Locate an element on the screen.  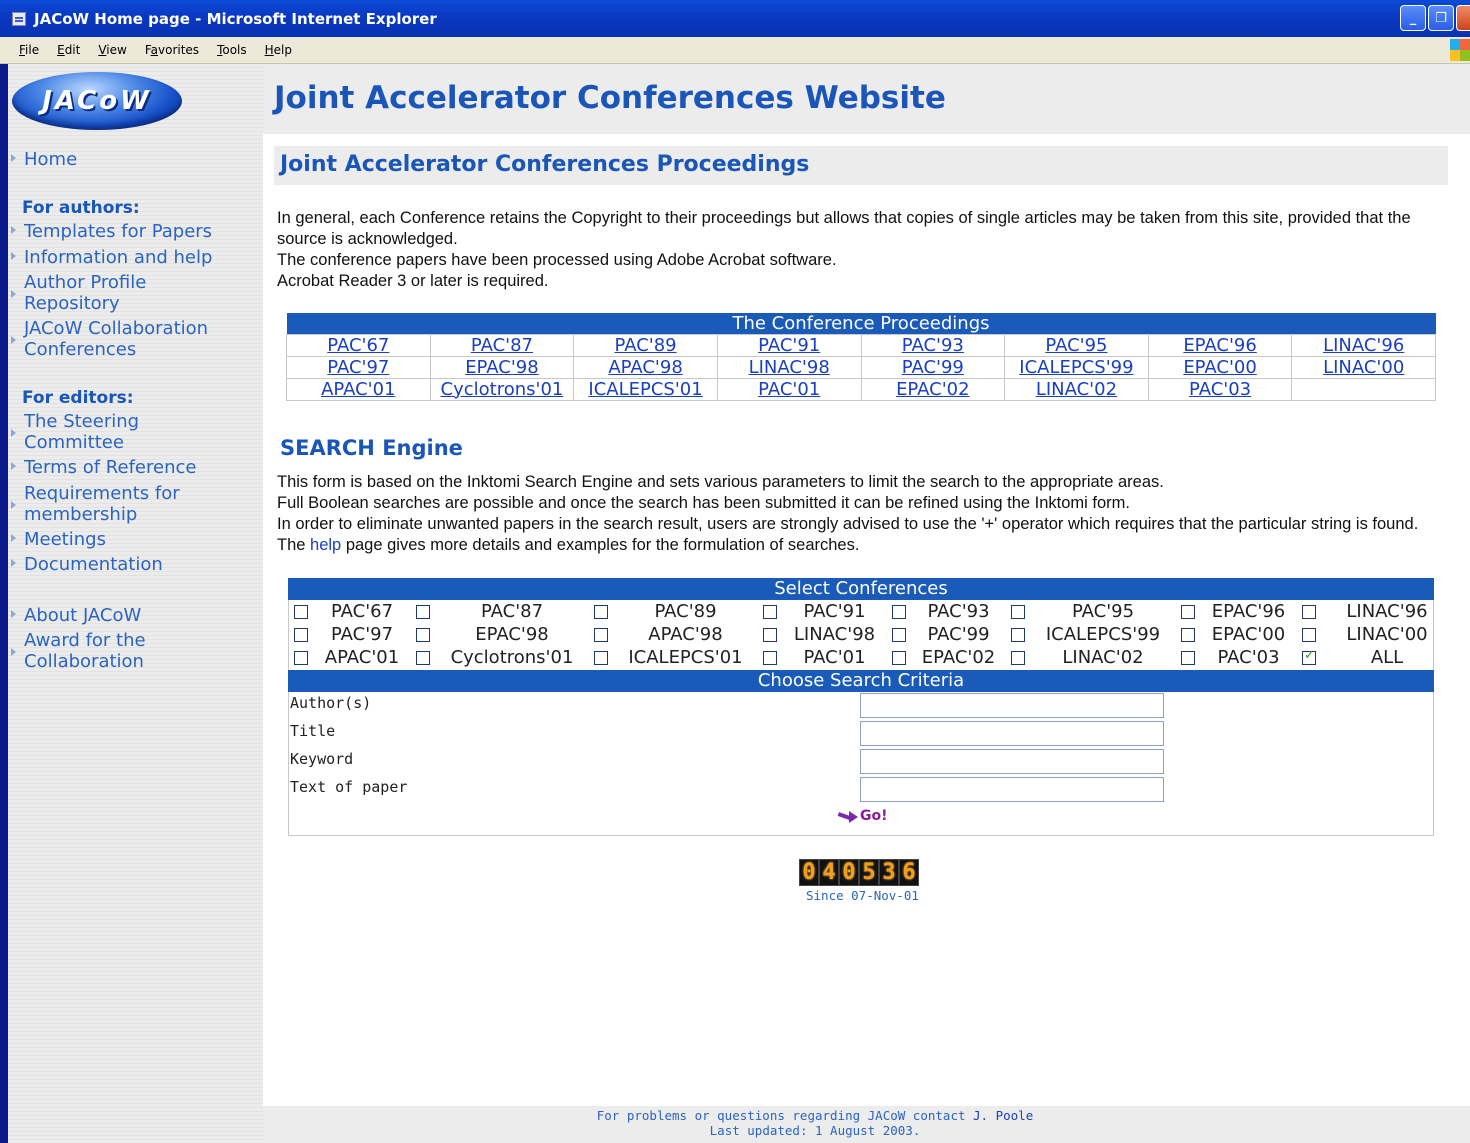
proceedings-link: APAC'01 is located at coordinates (358, 389).